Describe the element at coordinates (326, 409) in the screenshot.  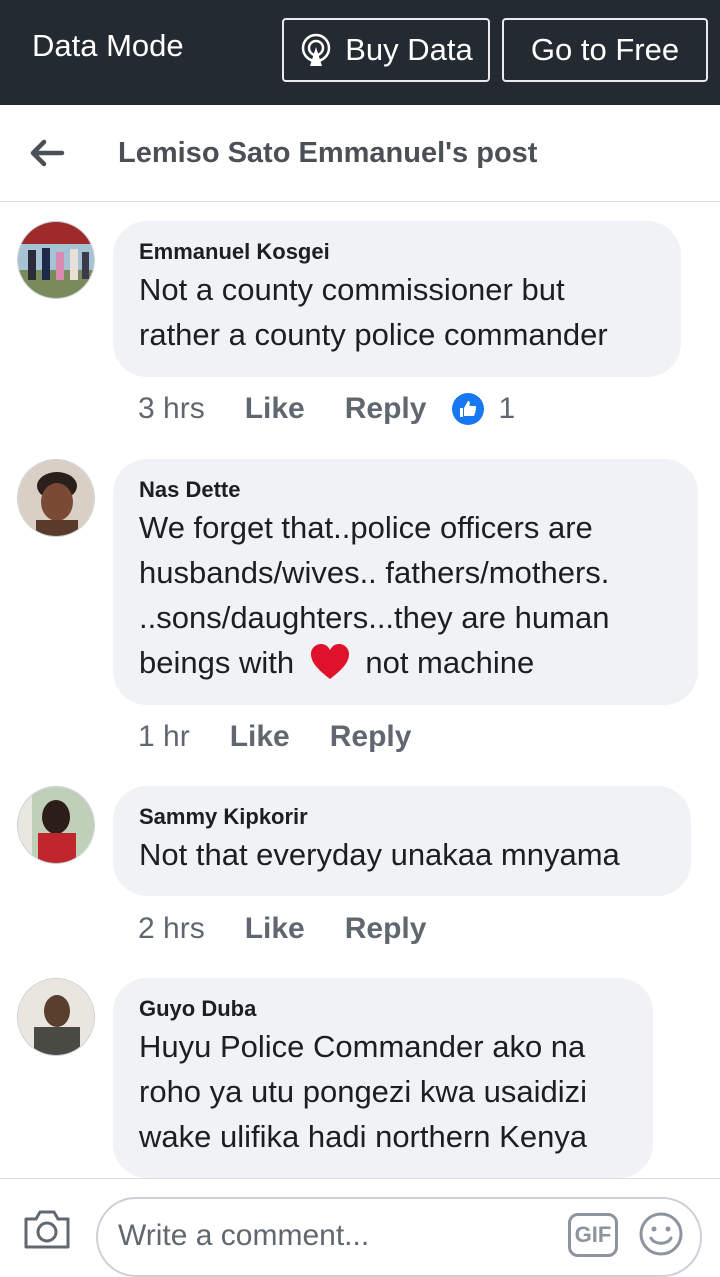
I see `comment-actions: 3 hrs Like Reply 1` at that location.